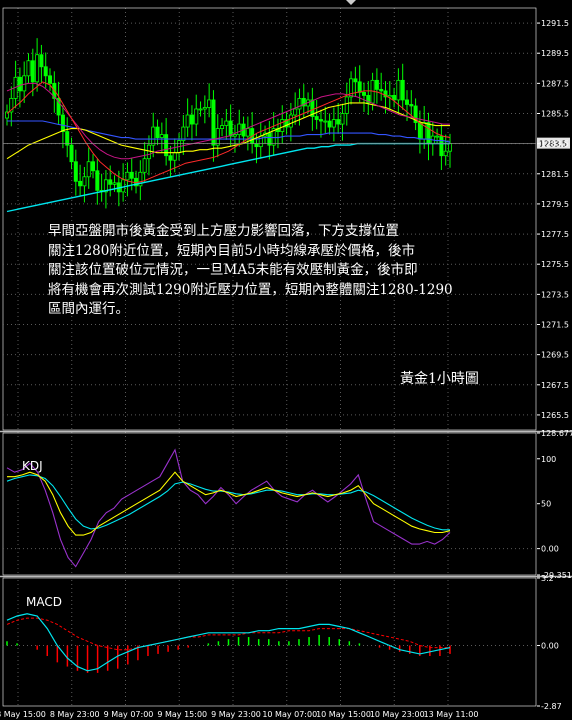  What do you see at coordinates (546, 504) in the screenshot?
I see `kdj-y-tick-label: 50` at bounding box center [546, 504].